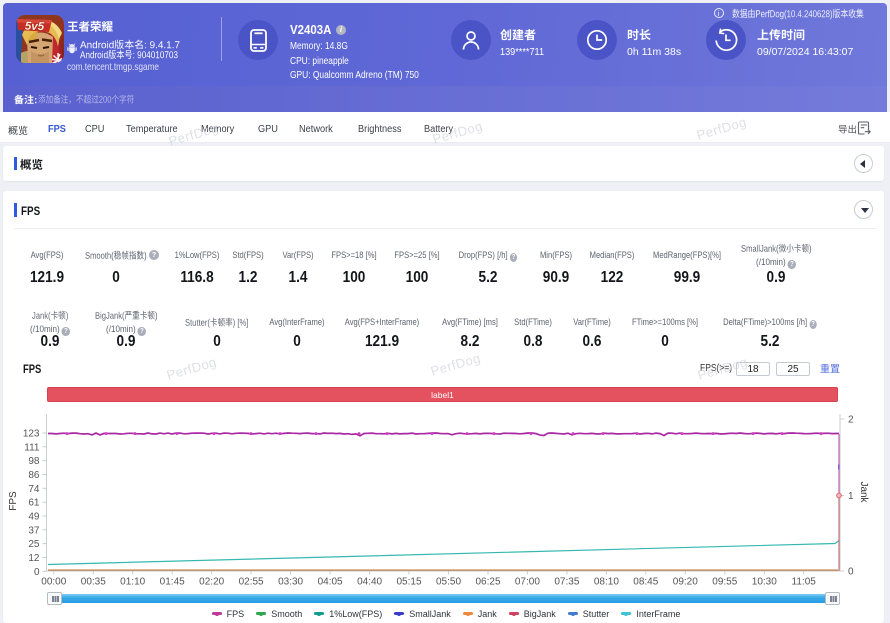 This screenshot has width=890, height=623. Describe the element at coordinates (804, 582) in the screenshot. I see `svg-text: 11:05` at that location.